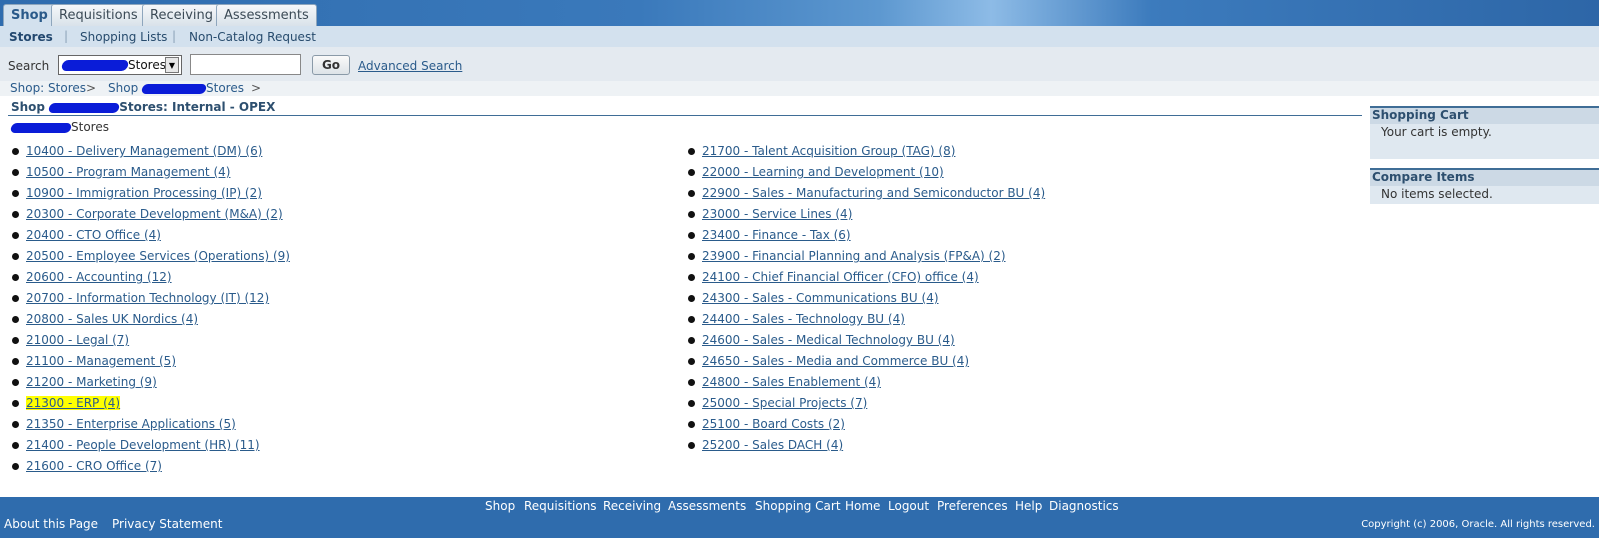  I want to click on search-label: Search, so click(29, 66).